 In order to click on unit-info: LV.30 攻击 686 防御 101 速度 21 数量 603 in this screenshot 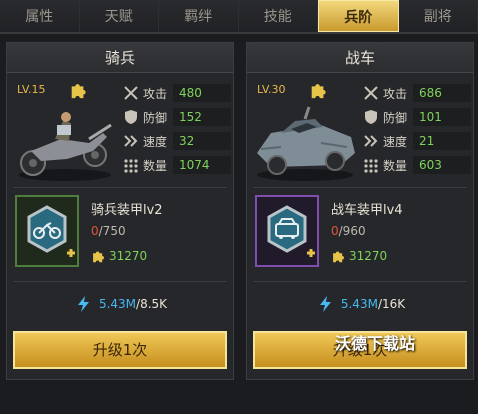, I will do `click(361, 133)`.